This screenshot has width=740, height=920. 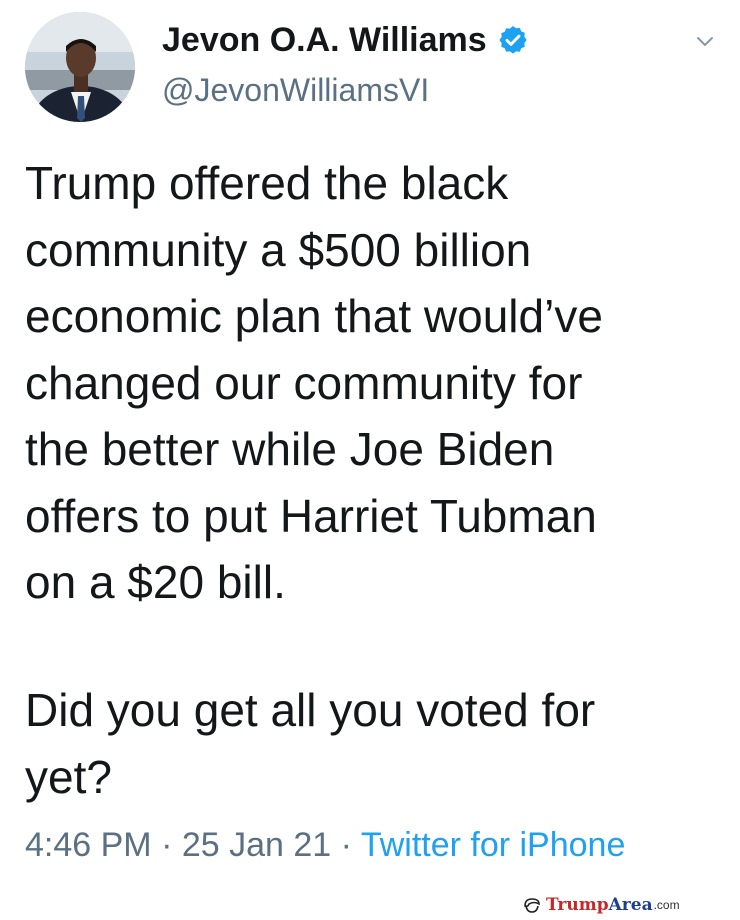 I want to click on display-name: Jevon O.A. Williams, so click(x=324, y=40).